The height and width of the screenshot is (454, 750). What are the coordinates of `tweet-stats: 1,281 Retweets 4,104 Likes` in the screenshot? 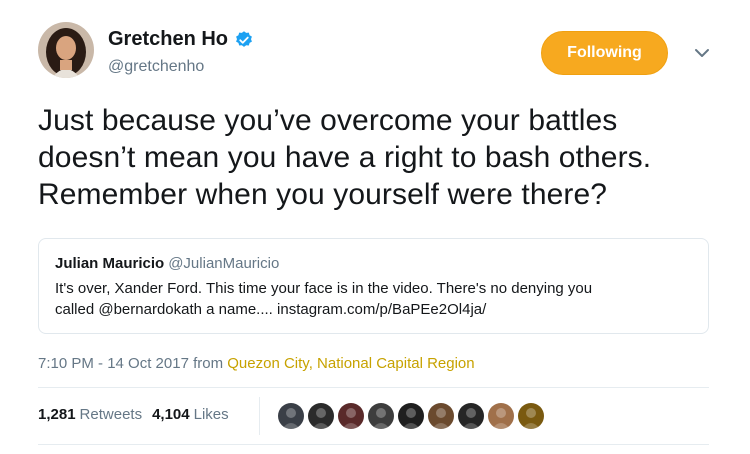 It's located at (138, 414).